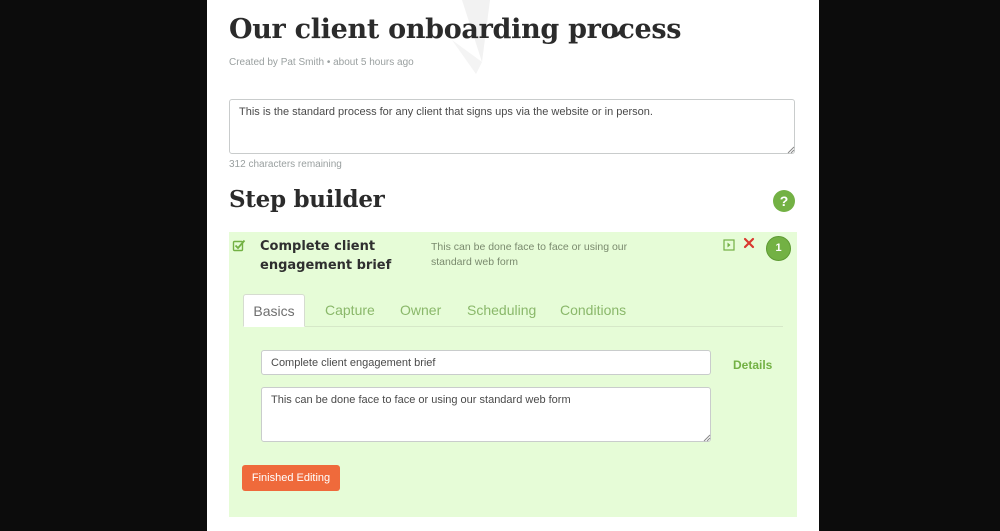 This screenshot has width=1000, height=531. I want to click on help-icon: ?, so click(784, 201).